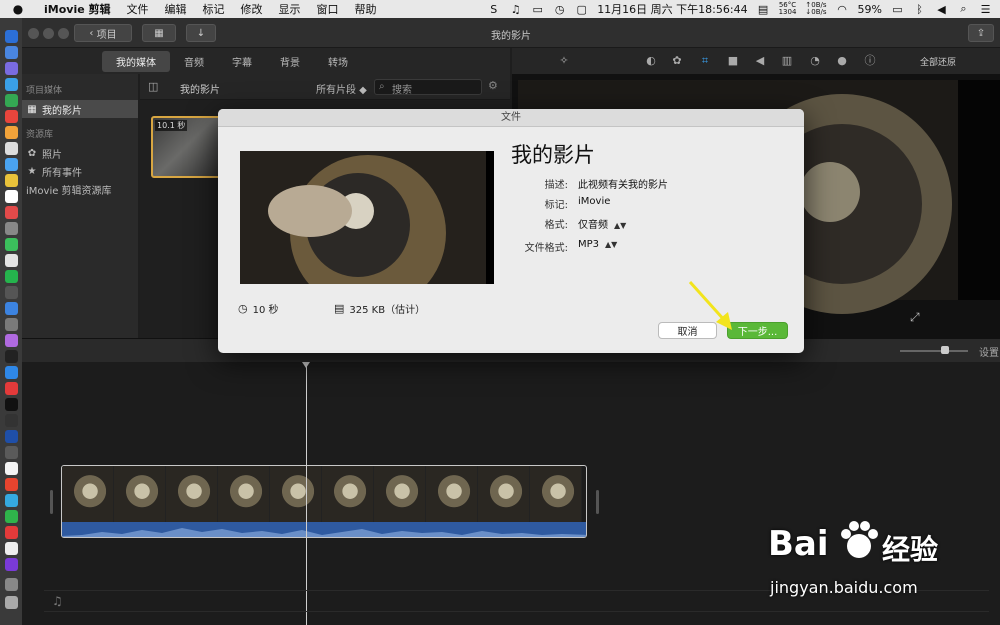 The width and height of the screenshot is (1000, 625). I want to click on yandex-icon, so click(11, 468).